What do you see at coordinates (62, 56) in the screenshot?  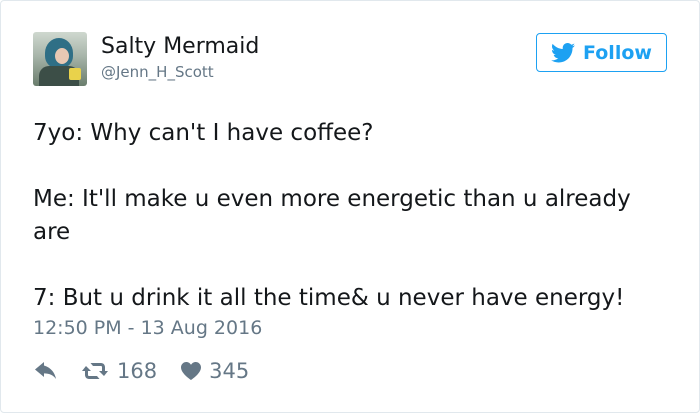 I see `avatar-face` at bounding box center [62, 56].